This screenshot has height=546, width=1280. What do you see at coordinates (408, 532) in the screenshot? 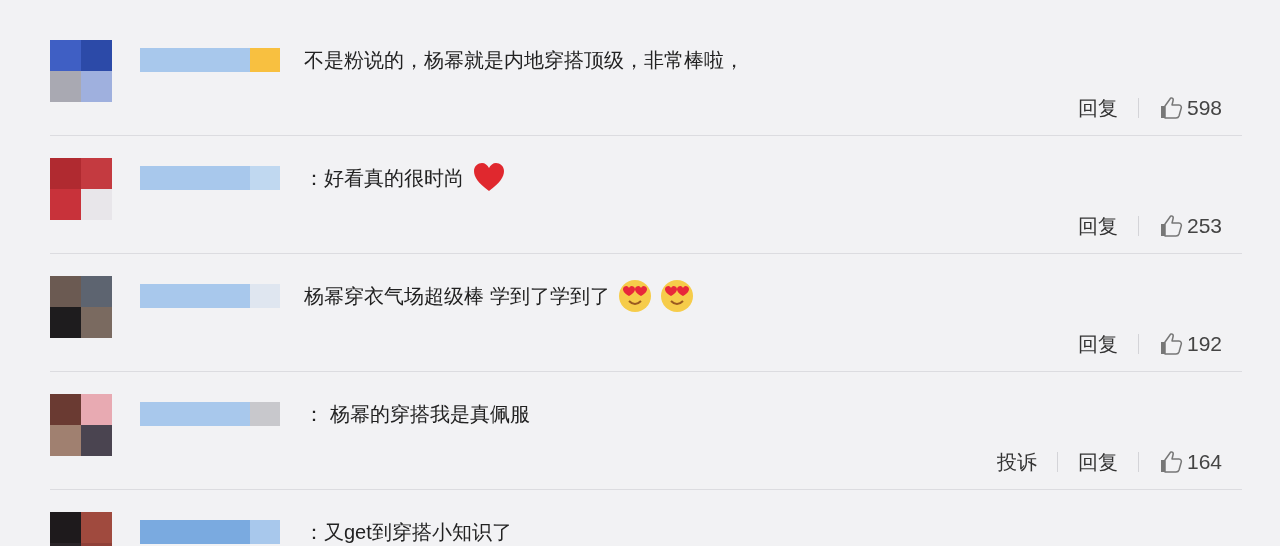
I see `comment-text: ：又get到穿搭小知识了` at bounding box center [408, 532].